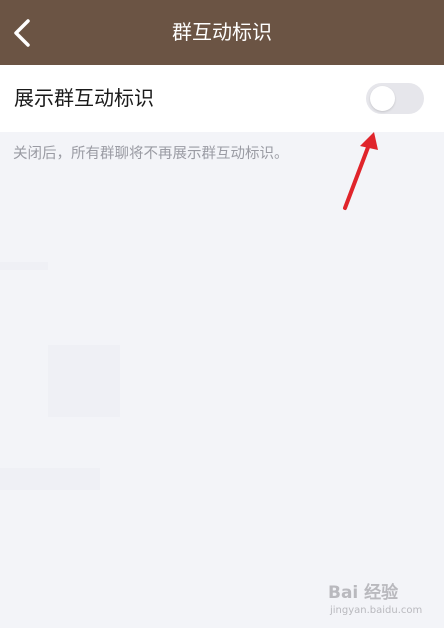 This screenshot has height=628, width=444. I want to click on watermark-url: jingyan.baidu.com, so click(376, 610).